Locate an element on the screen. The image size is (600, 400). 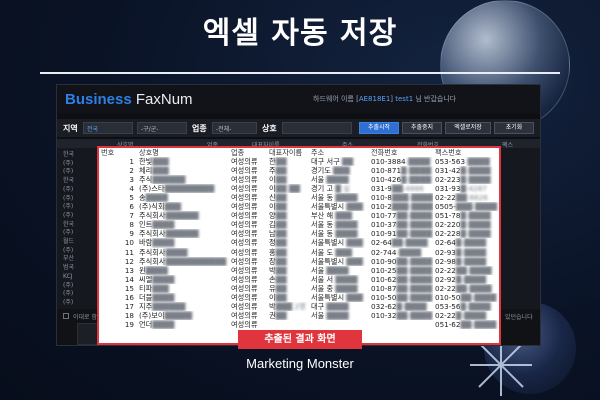
start-extract-button: 추출시작 is located at coordinates (379, 128).